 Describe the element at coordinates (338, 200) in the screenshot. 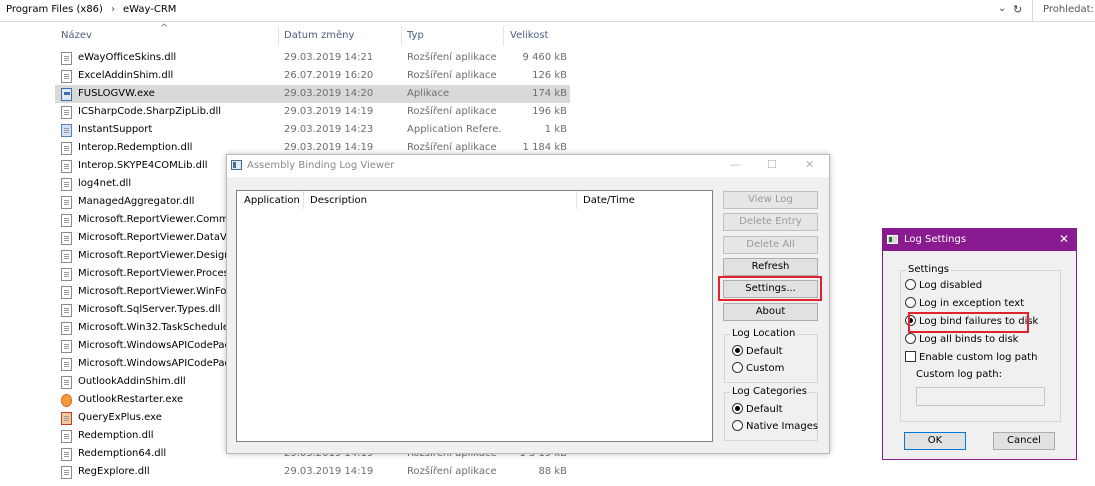

I see `list-header-description: Description` at that location.